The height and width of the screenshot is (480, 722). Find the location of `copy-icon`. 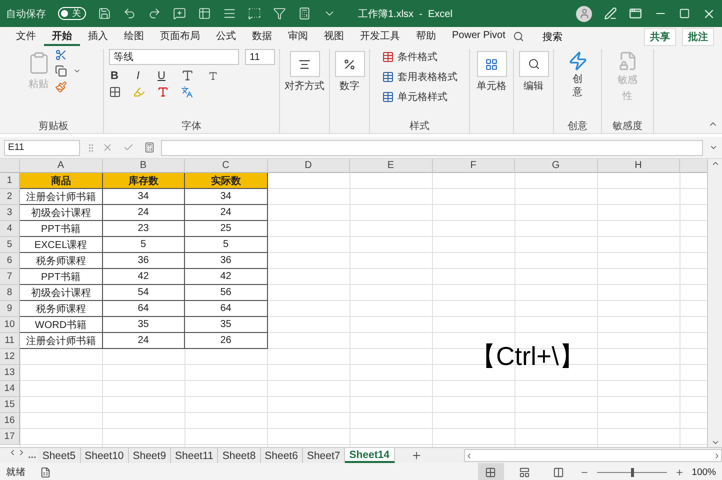

copy-icon is located at coordinates (60, 71).